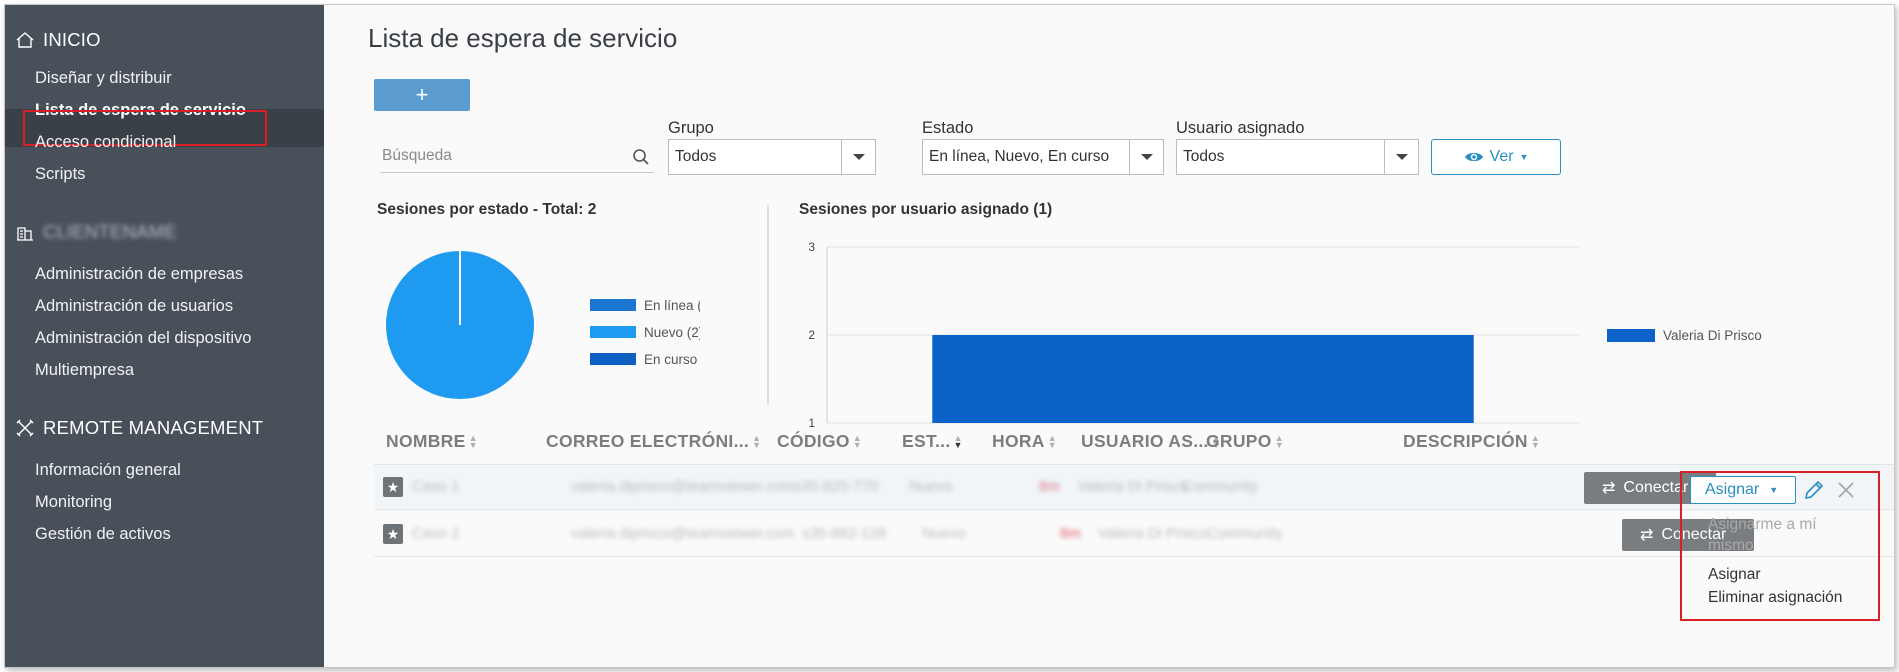 Image resolution: width=1899 pixels, height=672 pixels. I want to click on sidebar-section-remote: REMOTE MANAGEMENT, so click(139, 428).